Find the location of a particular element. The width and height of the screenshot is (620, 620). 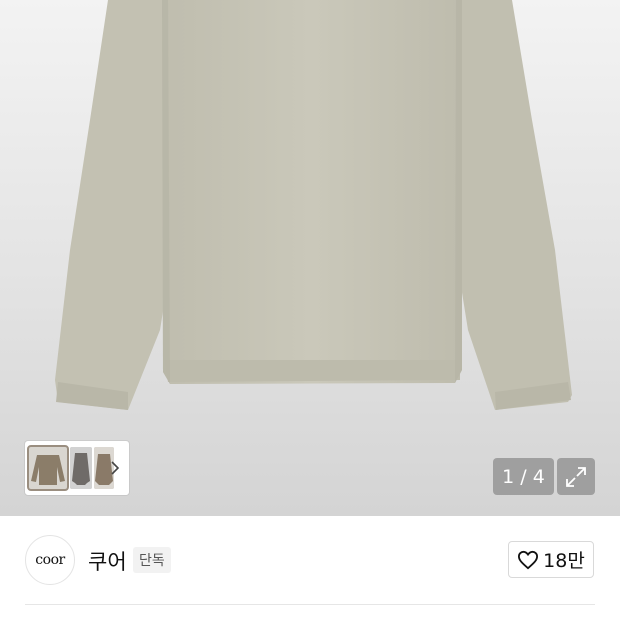

chevron-right-icon is located at coordinates (115, 468).